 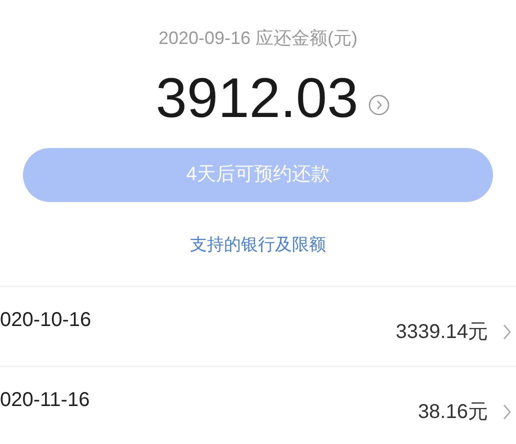 What do you see at coordinates (46, 320) in the screenshot?
I see `installment-date: 020-10-16` at bounding box center [46, 320].